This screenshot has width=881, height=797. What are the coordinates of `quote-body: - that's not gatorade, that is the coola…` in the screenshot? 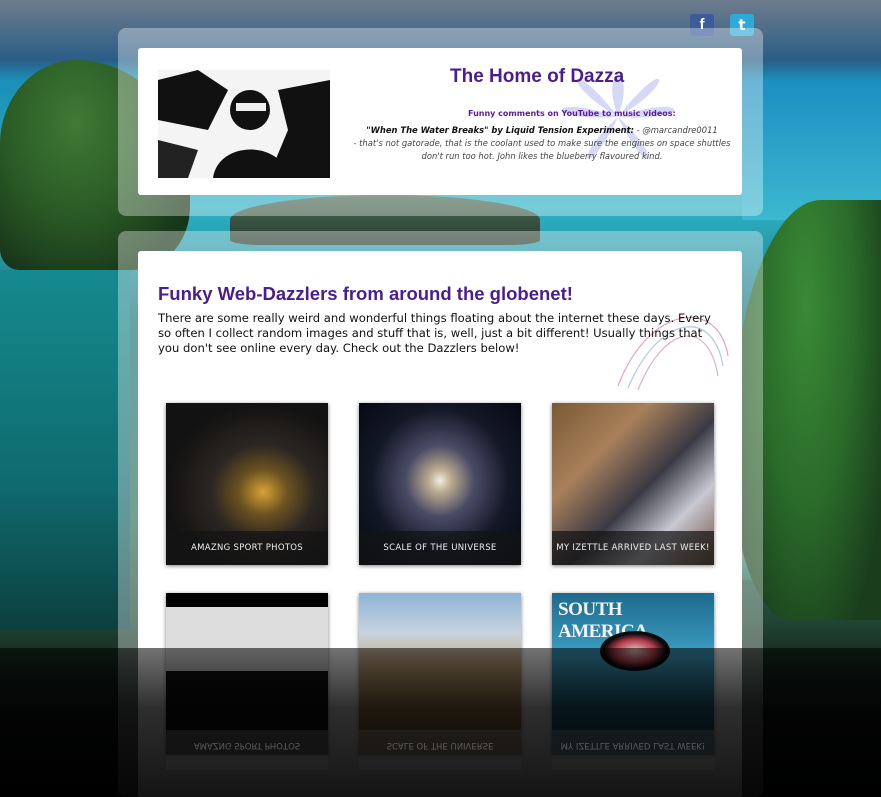 It's located at (542, 149).